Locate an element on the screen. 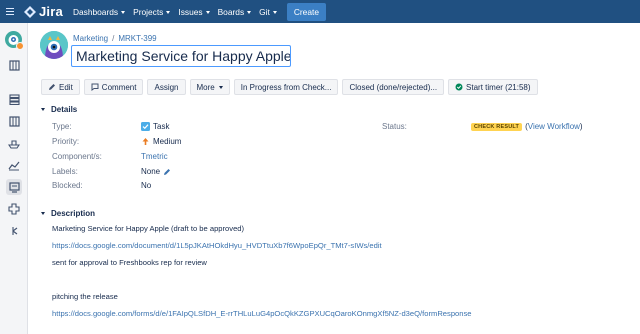  jira-logo-text: Jira is located at coordinates (51, 11).